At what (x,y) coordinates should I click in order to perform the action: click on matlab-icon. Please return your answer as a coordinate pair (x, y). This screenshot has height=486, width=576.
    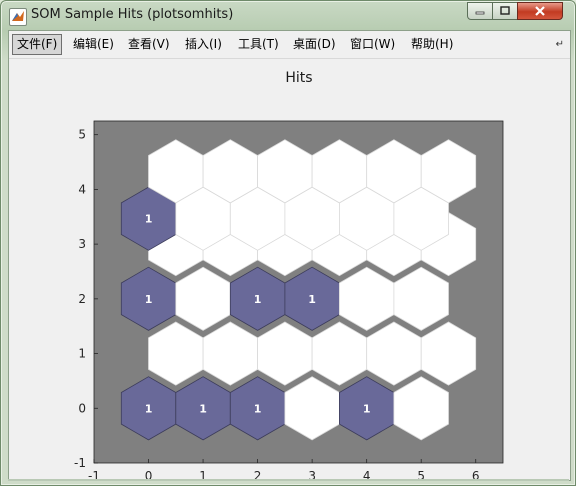
    Looking at the image, I should click on (18, 17).